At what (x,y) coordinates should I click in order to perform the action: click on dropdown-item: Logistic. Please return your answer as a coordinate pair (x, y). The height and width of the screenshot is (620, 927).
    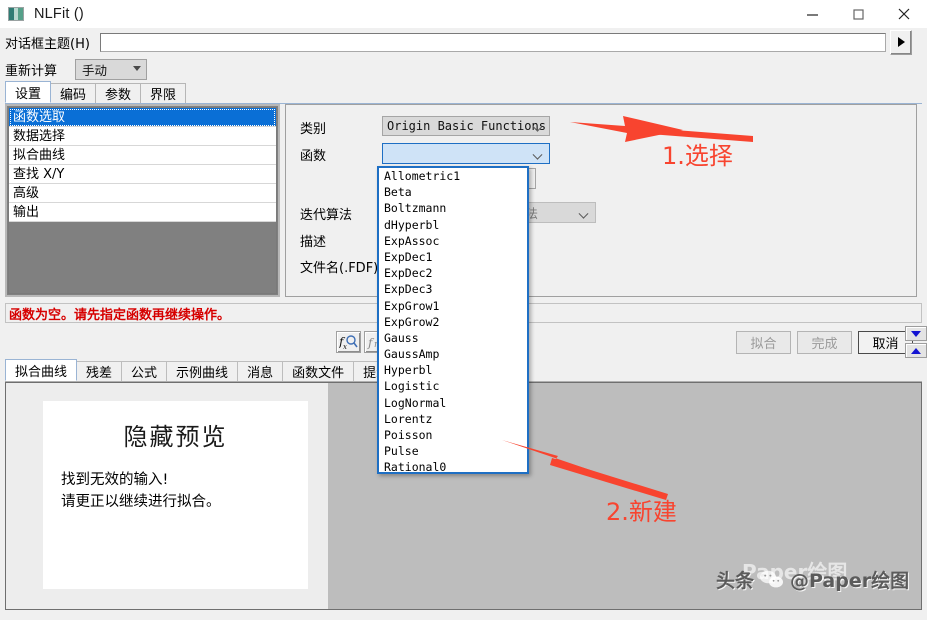
    Looking at the image, I should click on (453, 386).